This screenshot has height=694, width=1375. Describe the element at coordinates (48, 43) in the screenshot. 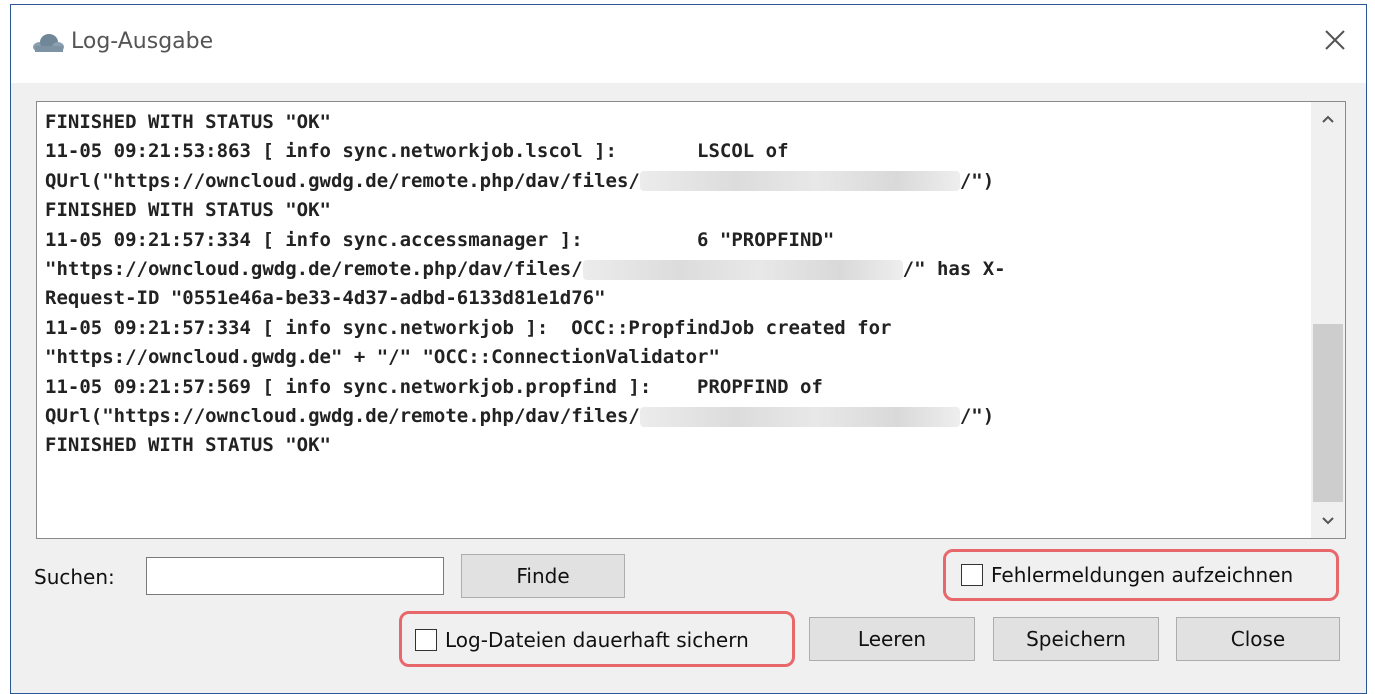

I see `owncloud-cloud-icon` at that location.